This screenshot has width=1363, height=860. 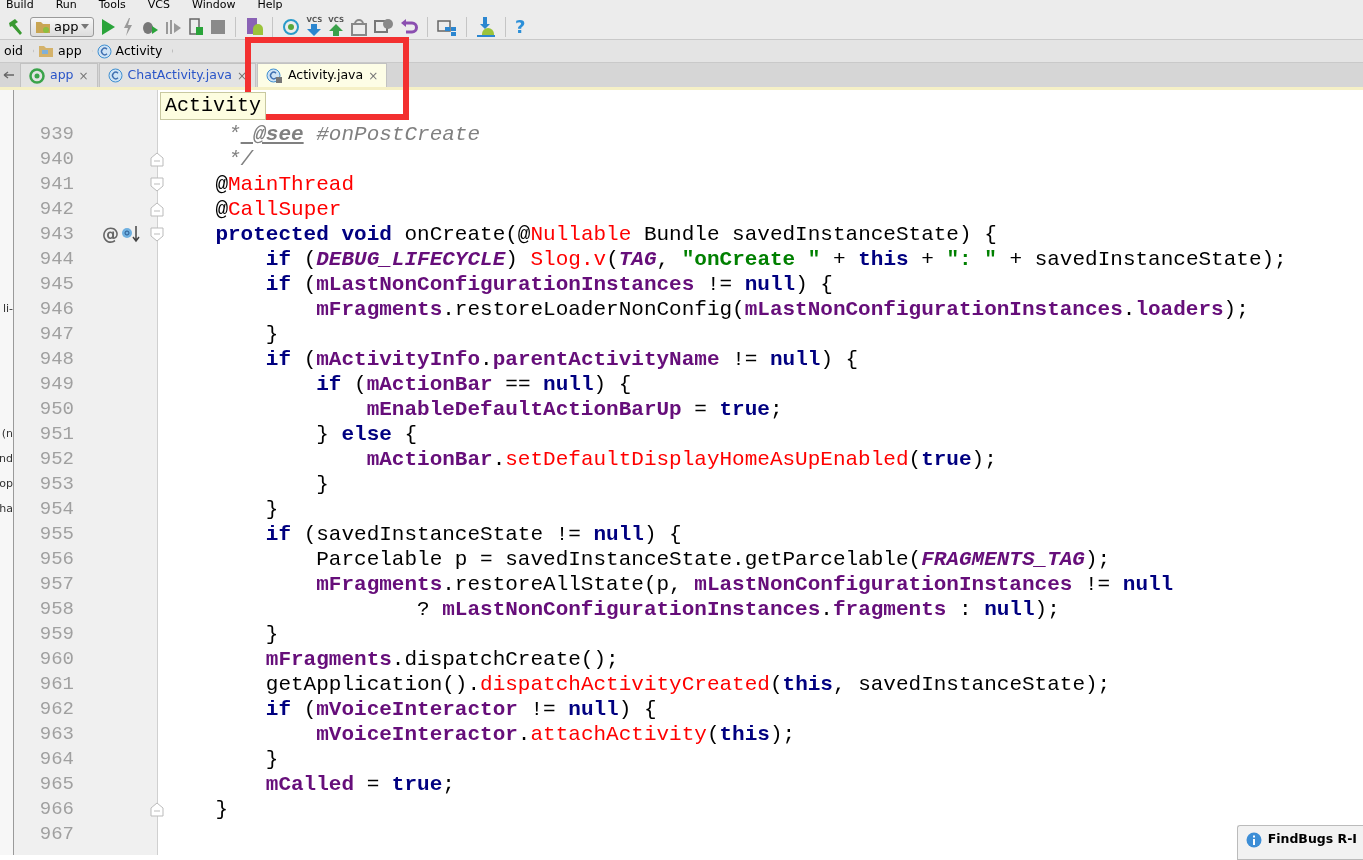 What do you see at coordinates (110, 234) in the screenshot?
I see `annotation-marker: @` at bounding box center [110, 234].